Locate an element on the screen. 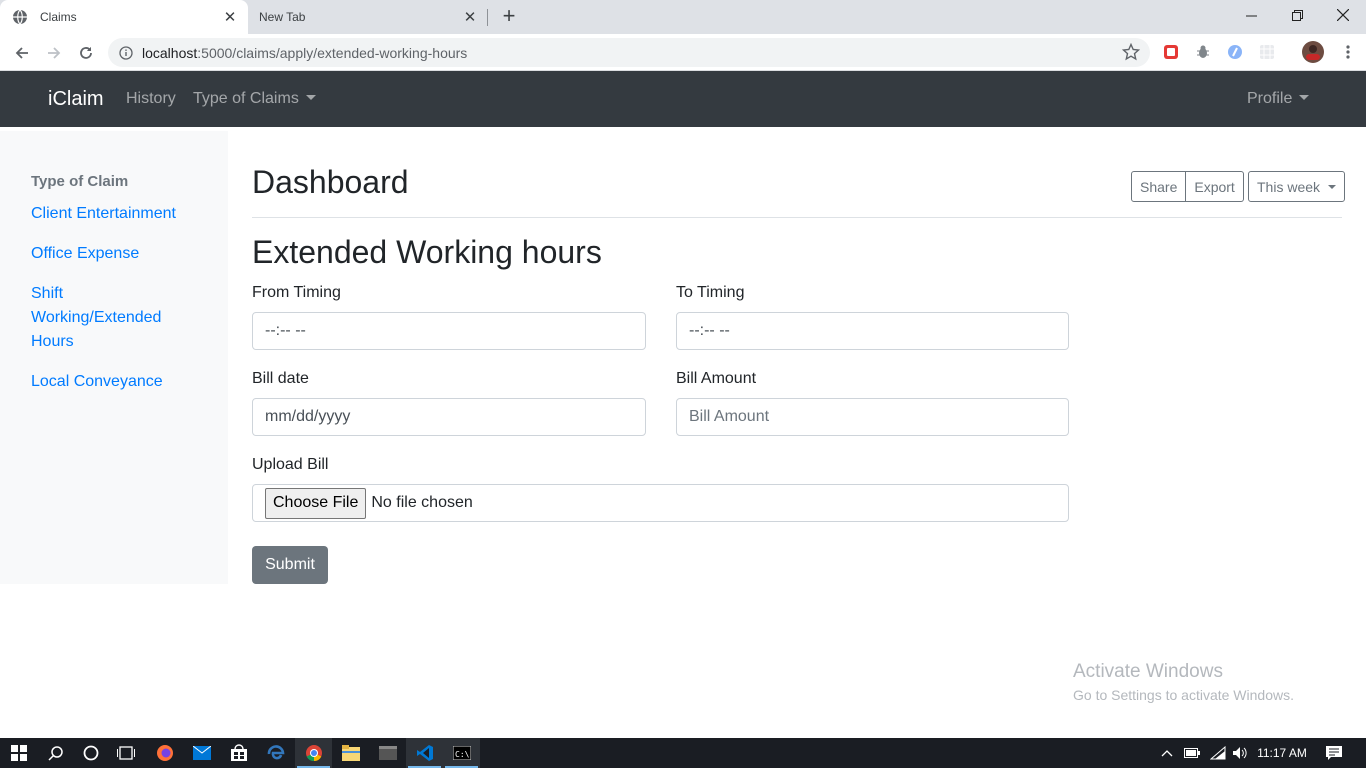 The height and width of the screenshot is (768, 1366). tab-claims: Claims ✕ is located at coordinates (124, 17).